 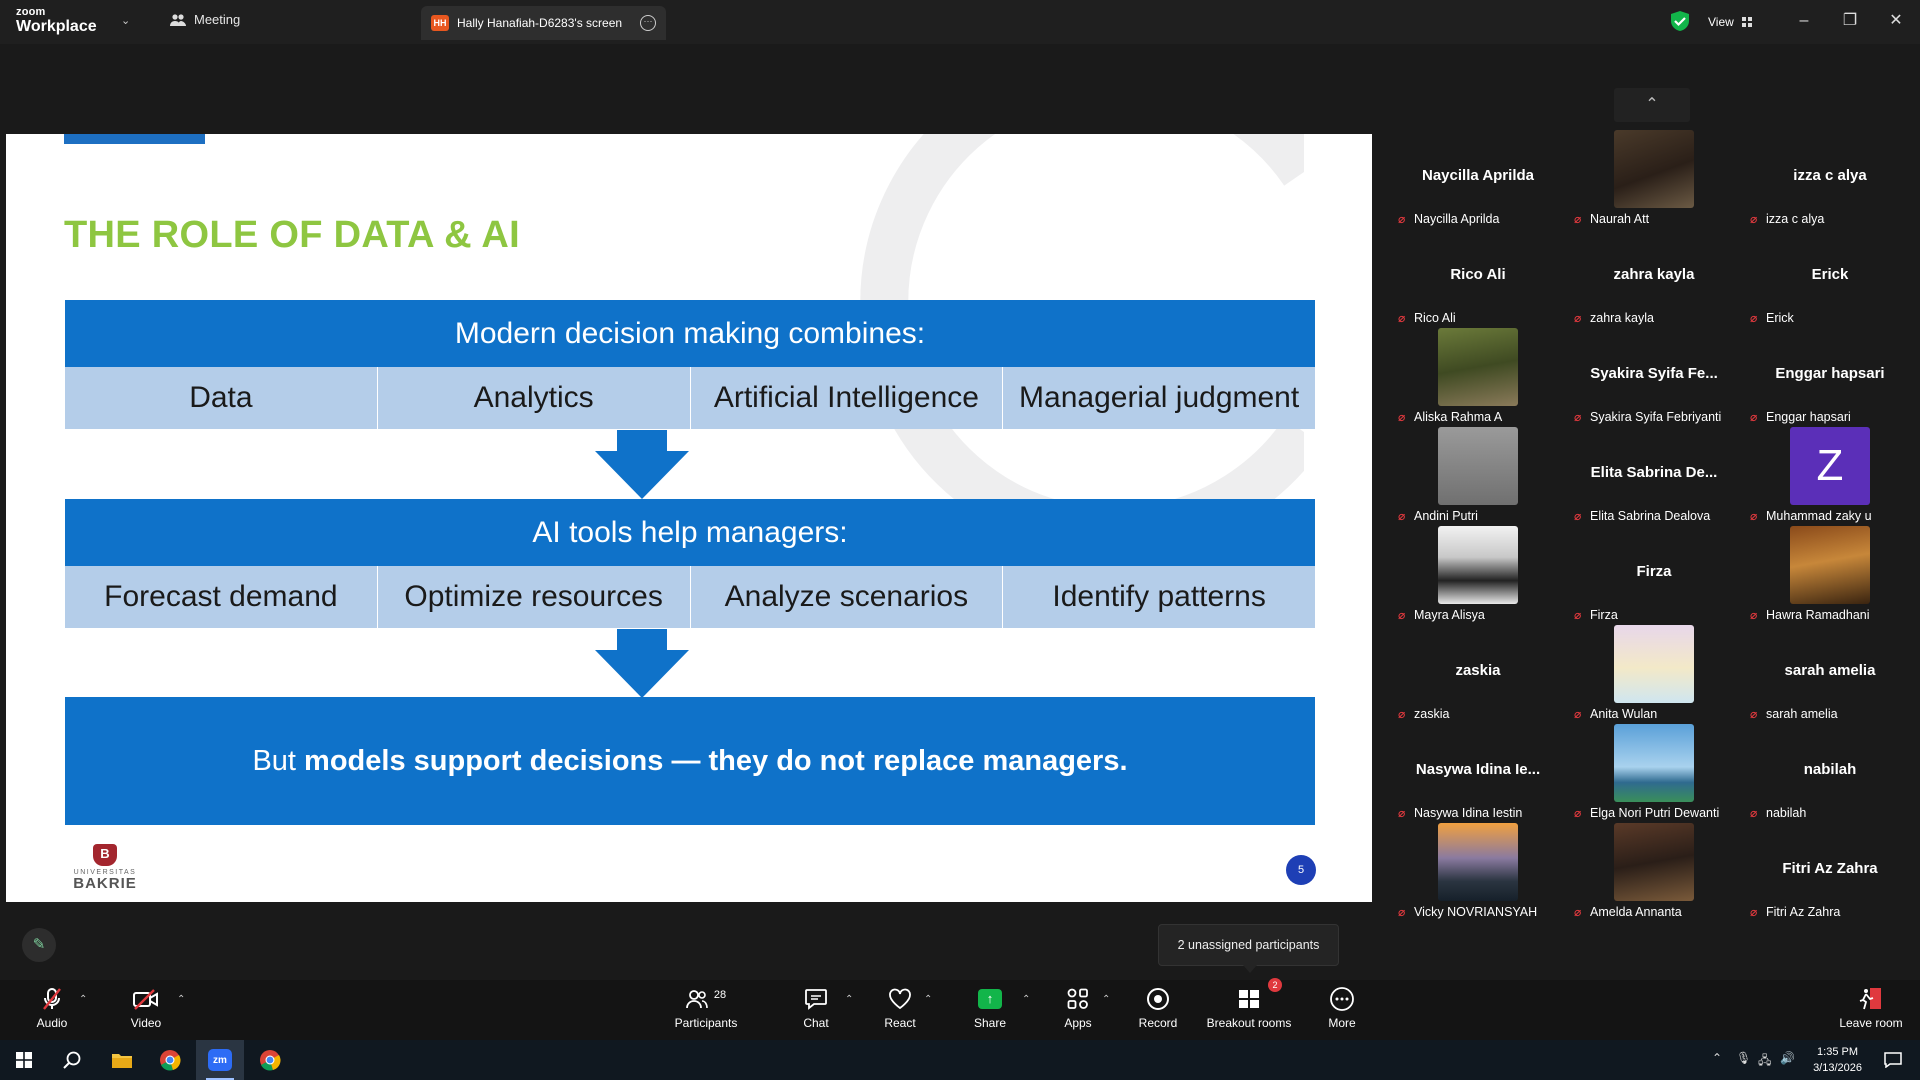 What do you see at coordinates (1654, 872) in the screenshot?
I see `participant-tile: ⌀ Amelda Annanta` at bounding box center [1654, 872].